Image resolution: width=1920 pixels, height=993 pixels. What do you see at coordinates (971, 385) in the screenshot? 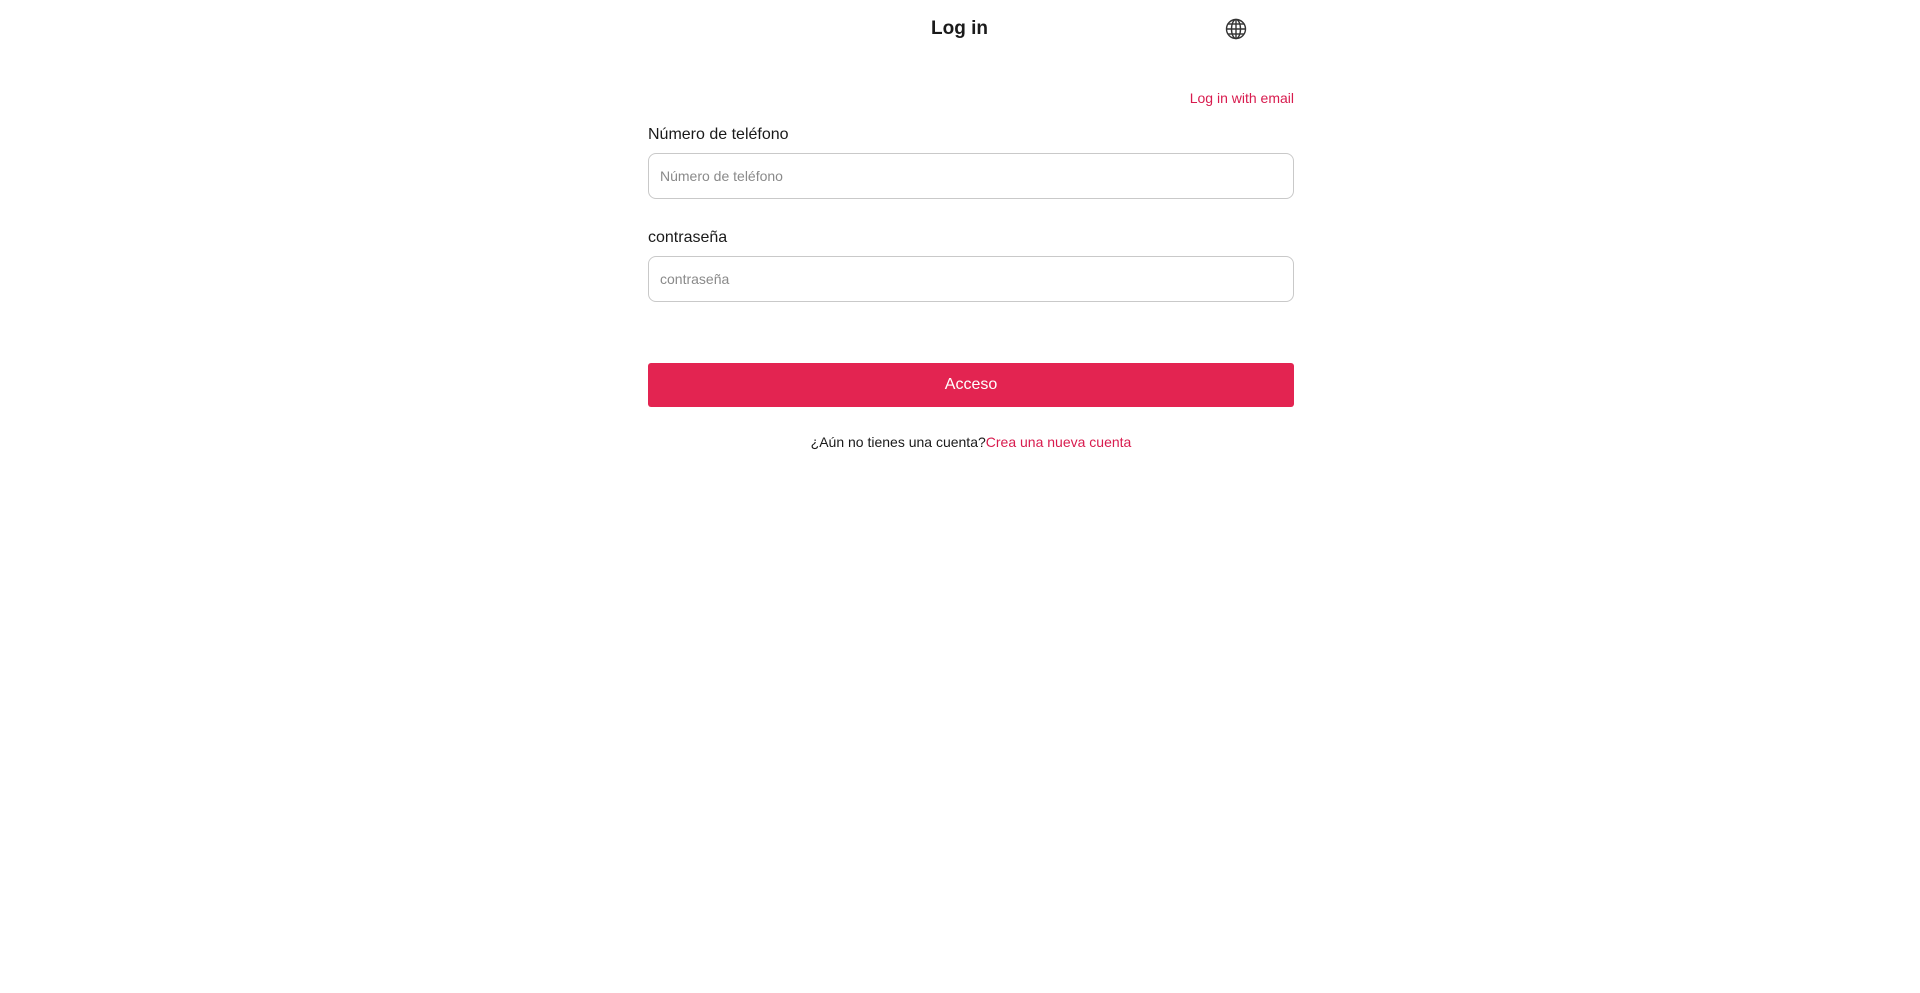
I see `login-submit-button: Acceso` at bounding box center [971, 385].